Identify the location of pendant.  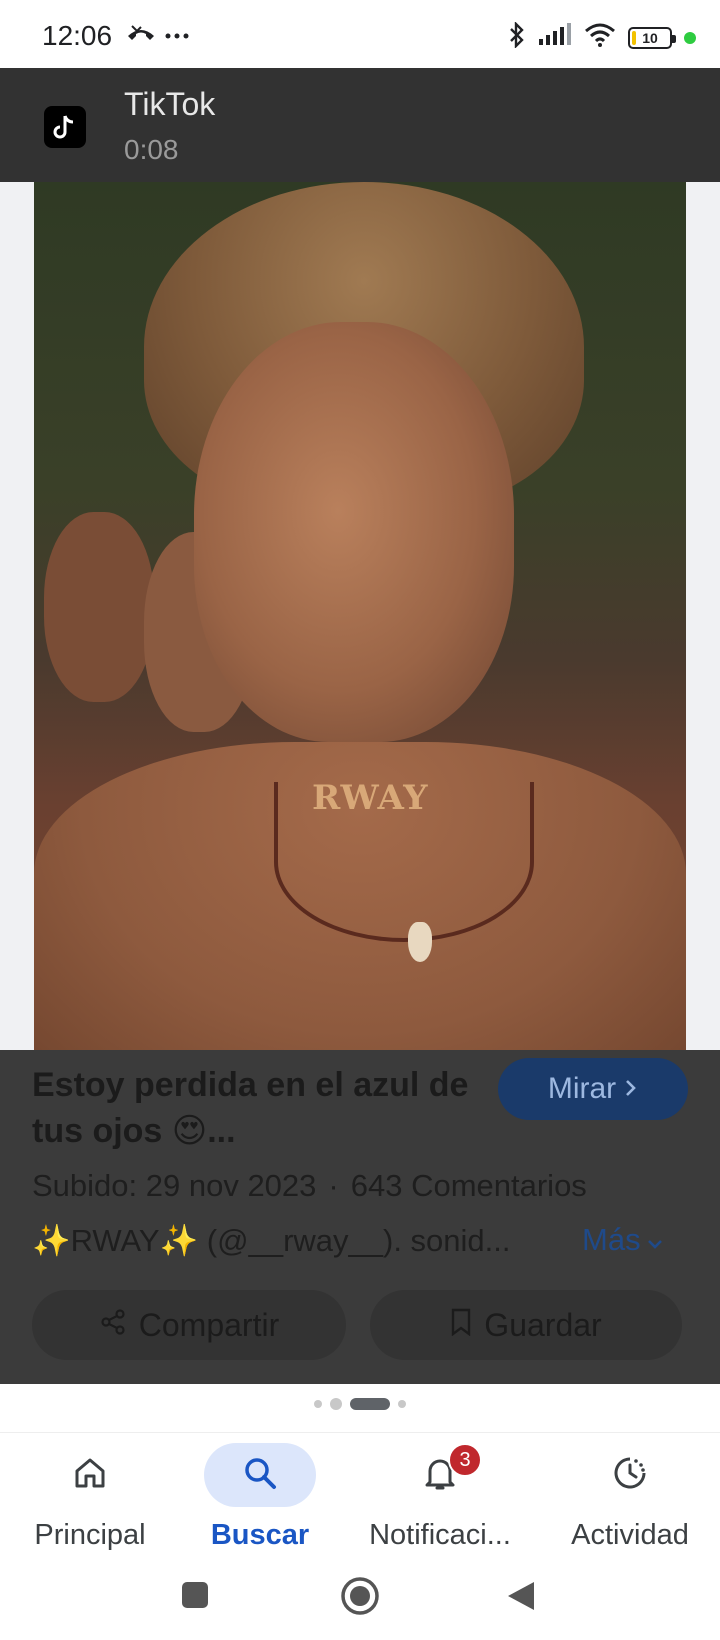
(420, 942).